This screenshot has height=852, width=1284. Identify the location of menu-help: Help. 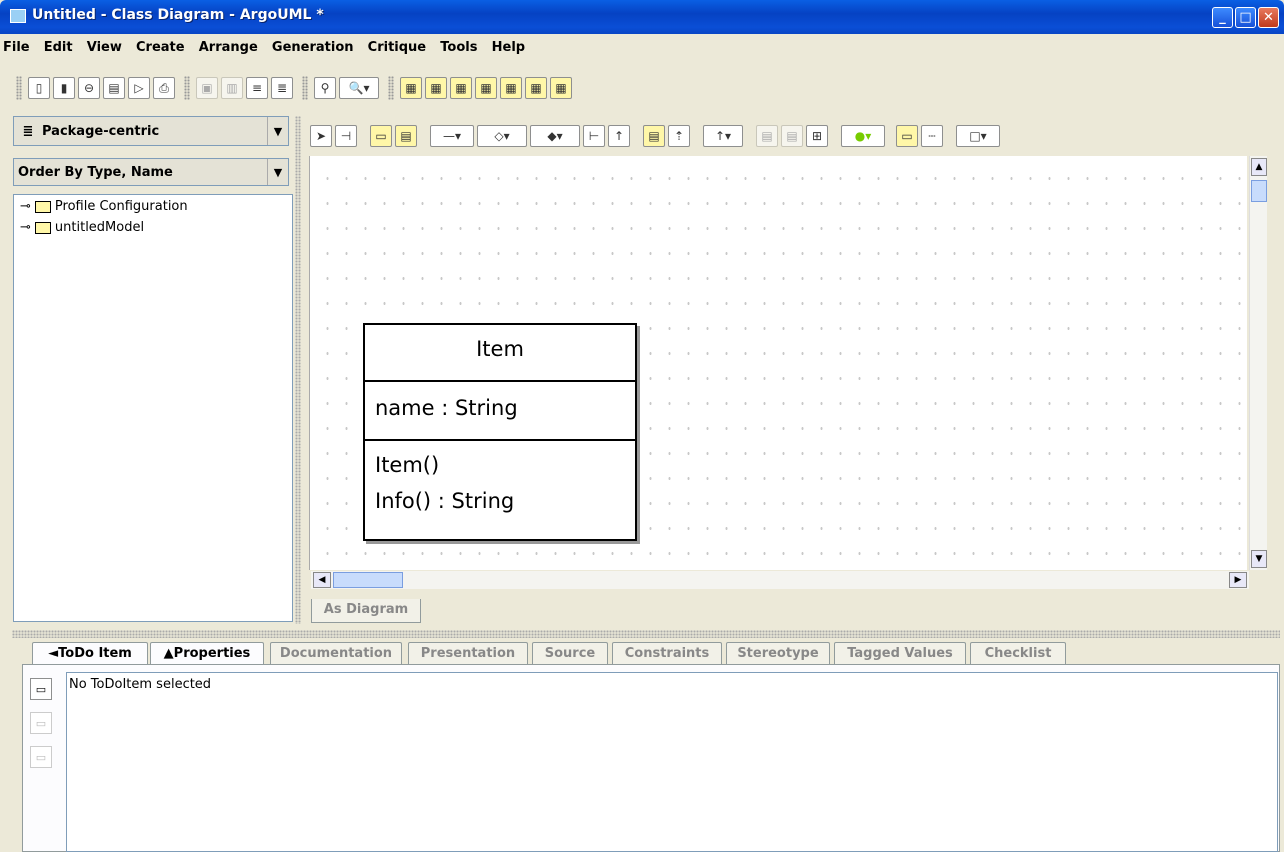
(508, 47).